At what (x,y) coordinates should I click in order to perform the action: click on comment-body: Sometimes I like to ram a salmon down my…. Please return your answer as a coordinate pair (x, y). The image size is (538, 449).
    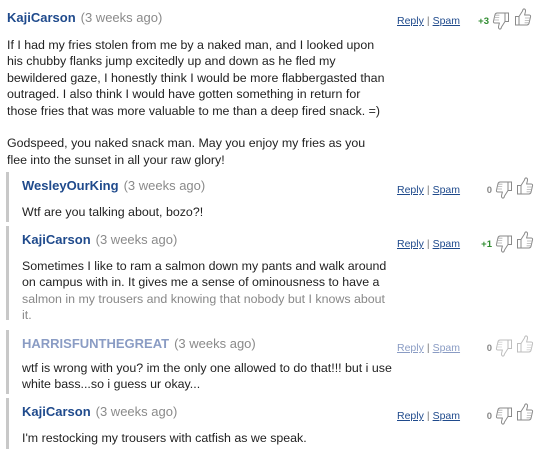
    Looking at the image, I should click on (219, 291).